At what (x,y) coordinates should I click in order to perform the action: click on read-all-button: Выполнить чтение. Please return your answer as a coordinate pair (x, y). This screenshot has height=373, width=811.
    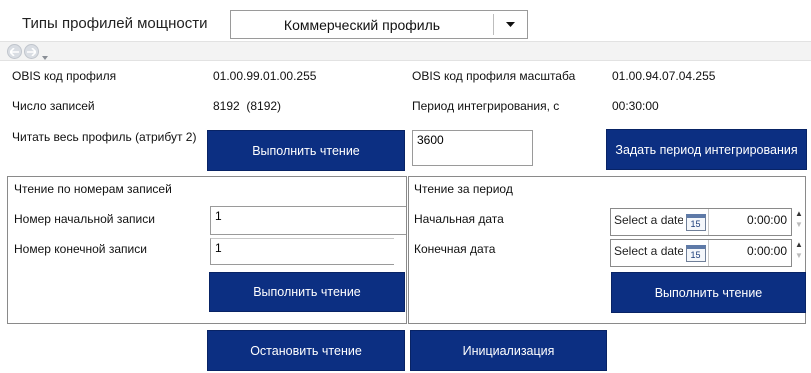
    Looking at the image, I should click on (306, 150).